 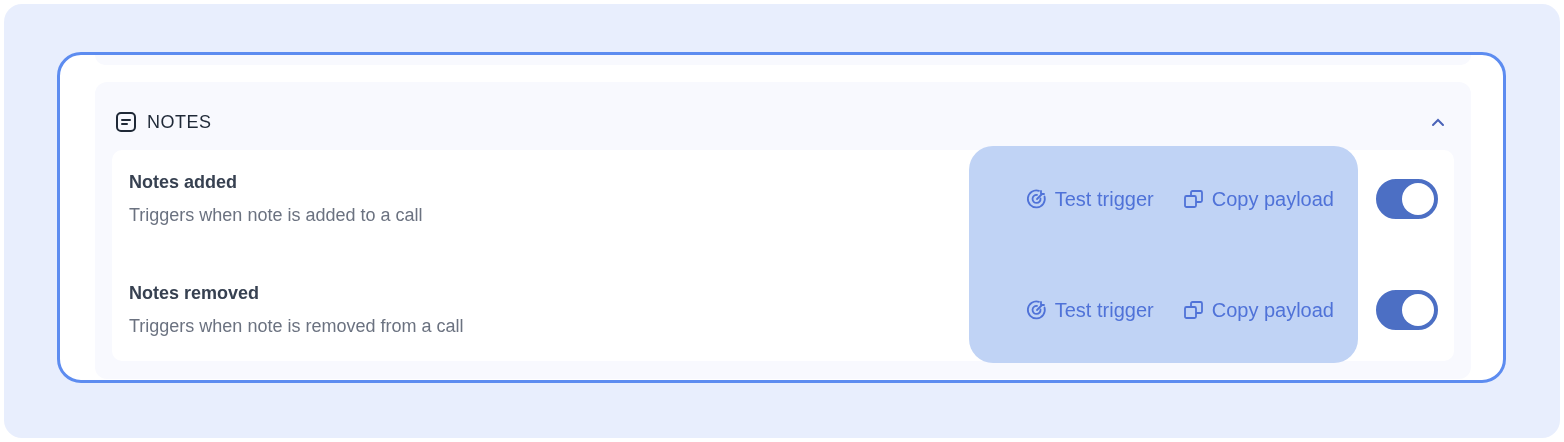 What do you see at coordinates (126, 122) in the screenshot?
I see `note-icon` at bounding box center [126, 122].